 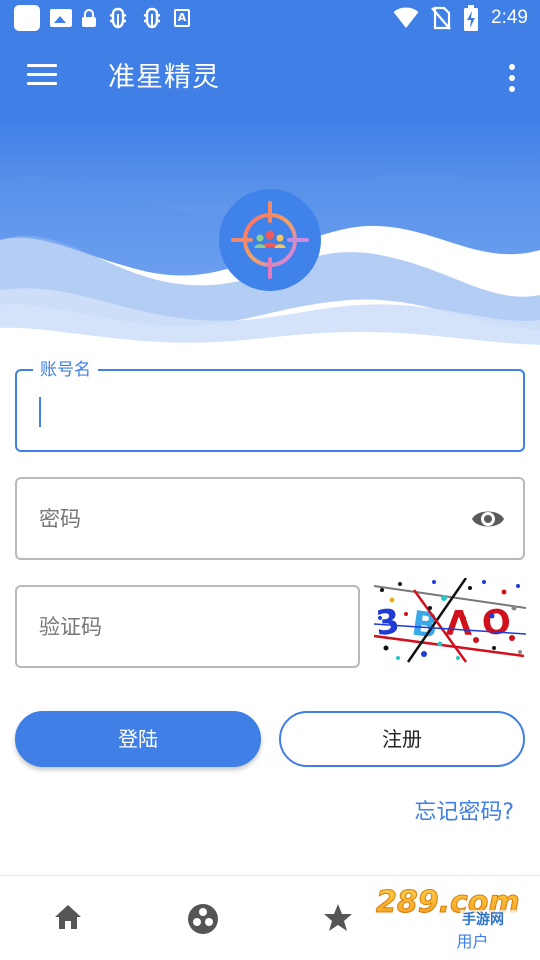 I want to click on status-bar-right: 2:49, so click(x=460, y=18).